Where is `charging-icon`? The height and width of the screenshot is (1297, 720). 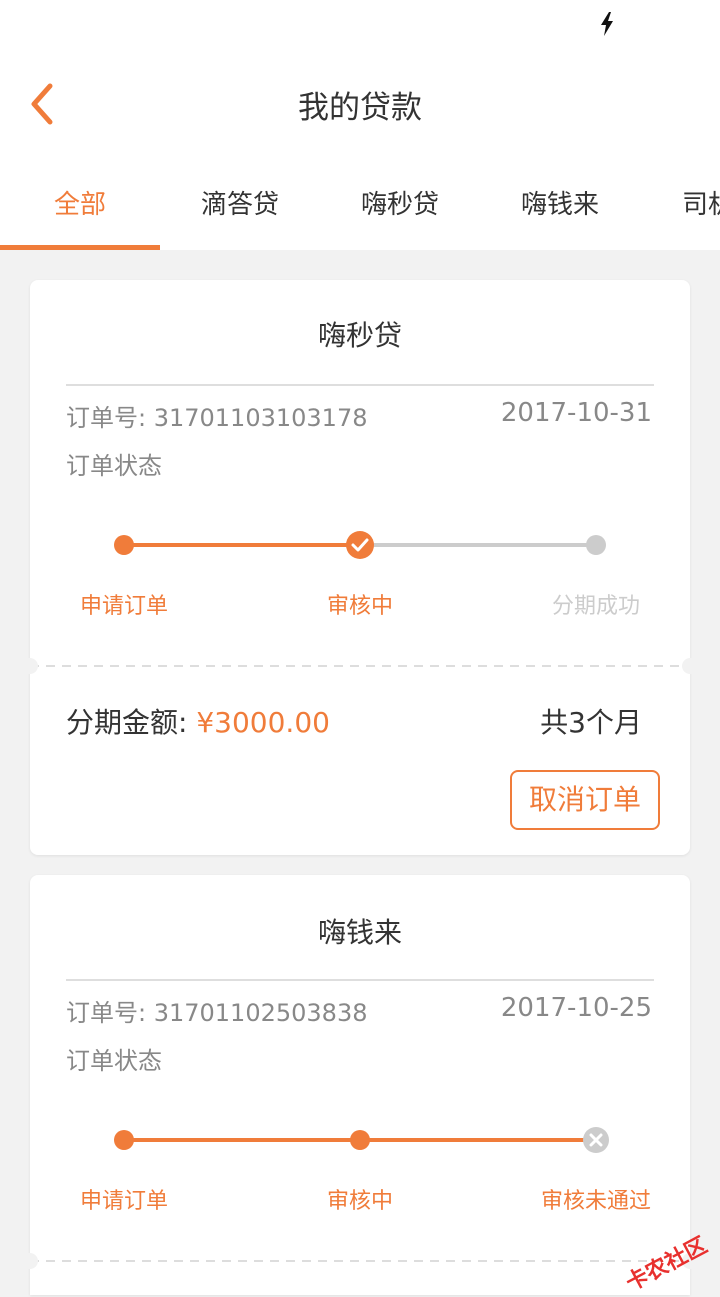 charging-icon is located at coordinates (607, 24).